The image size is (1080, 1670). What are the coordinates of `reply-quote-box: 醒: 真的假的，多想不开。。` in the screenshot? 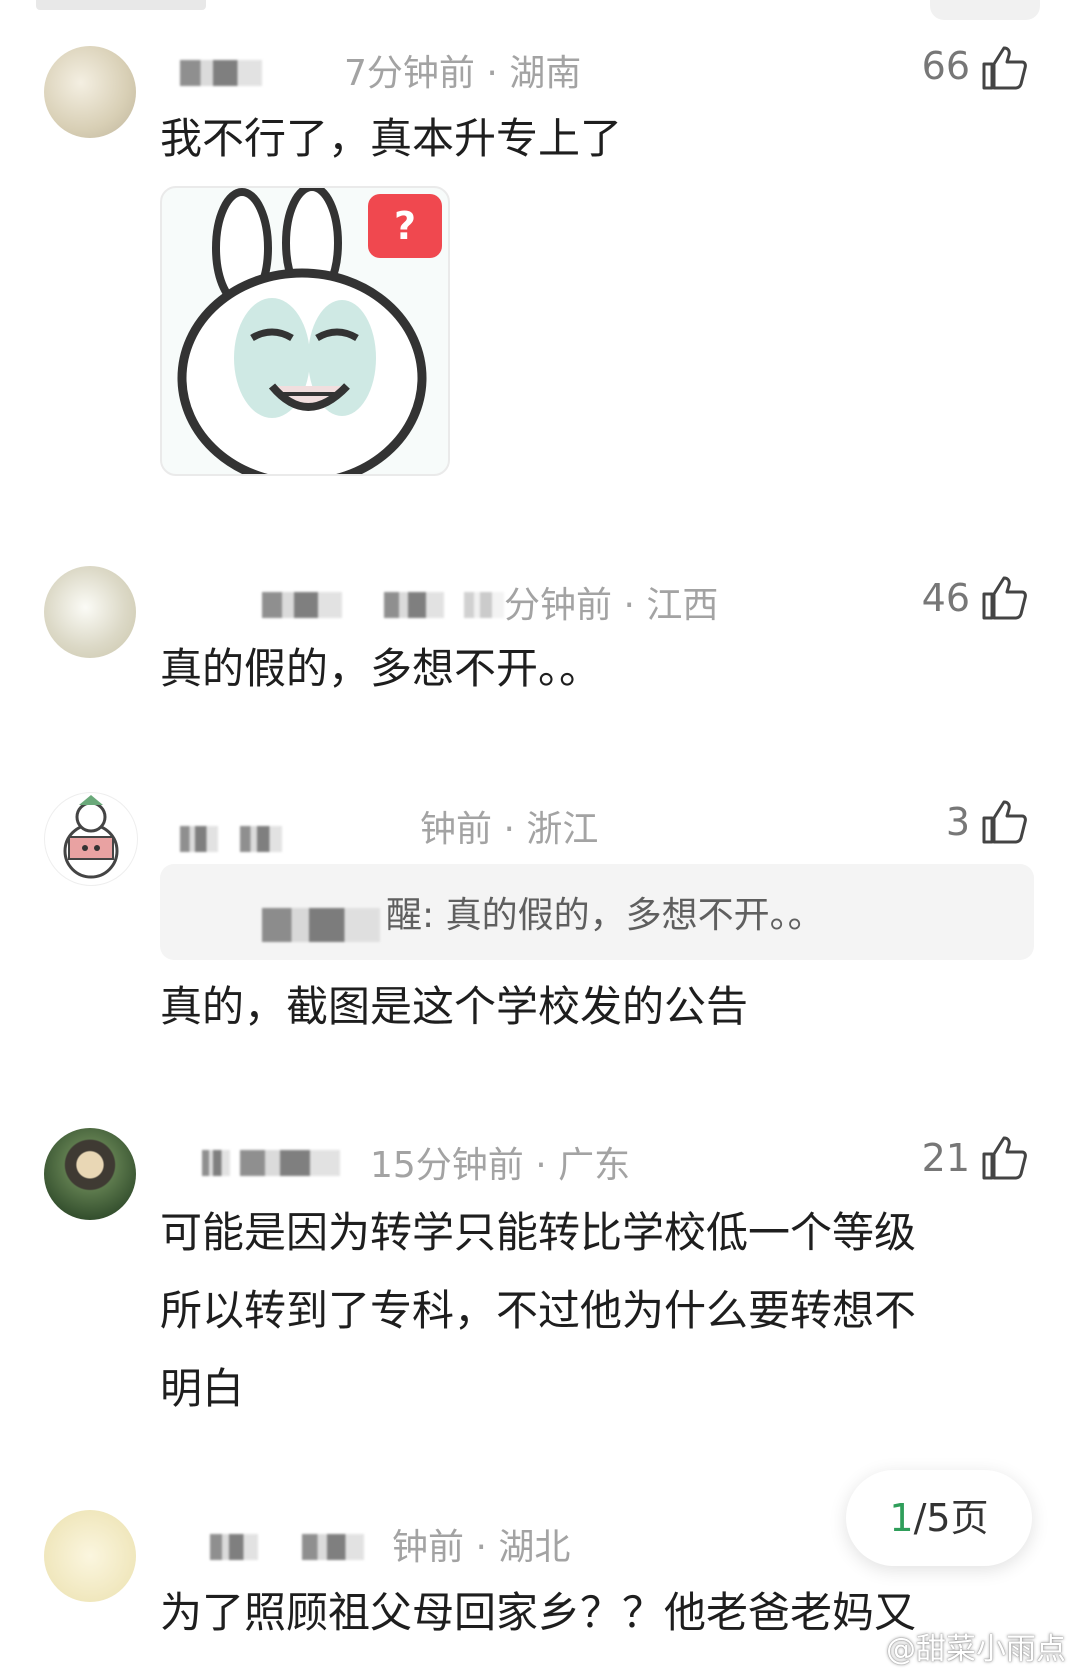 It's located at (597, 912).